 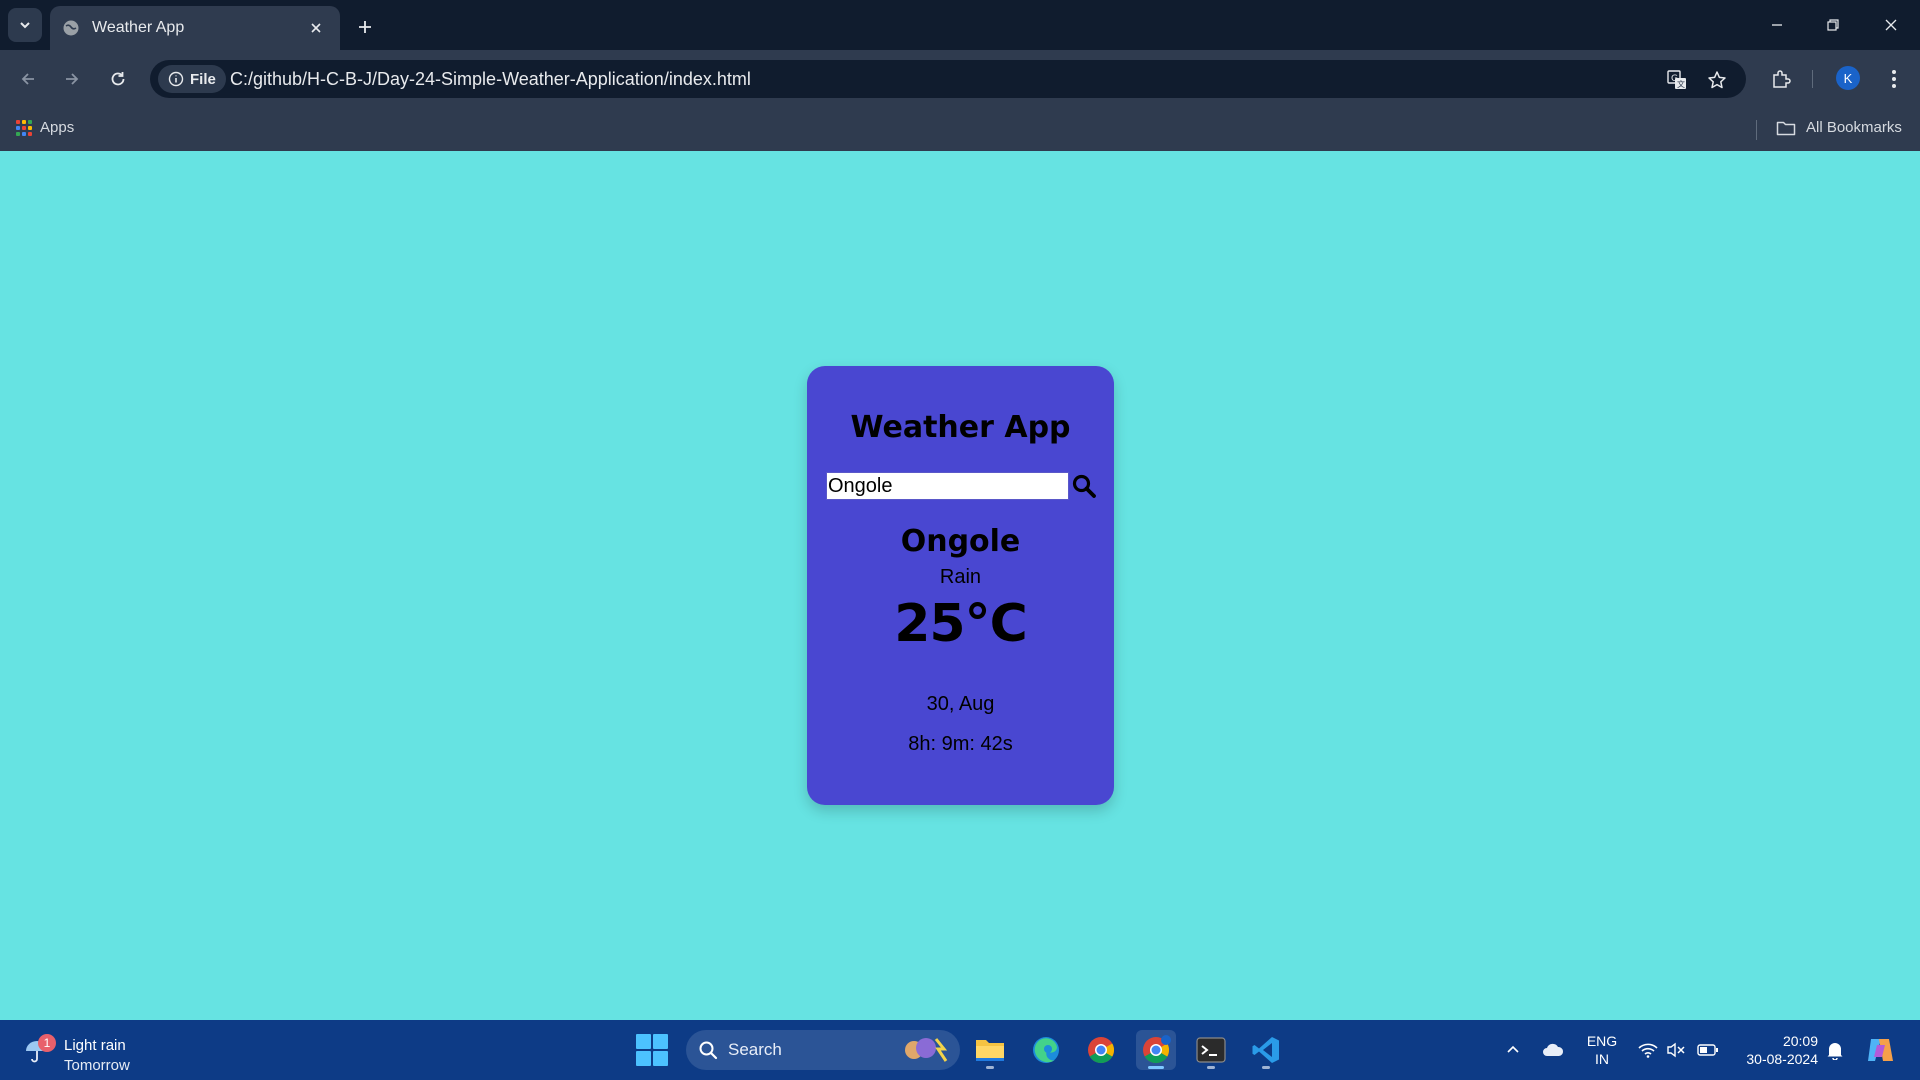 I want to click on weather-widget-condition: Light rain, so click(x=95, y=1045).